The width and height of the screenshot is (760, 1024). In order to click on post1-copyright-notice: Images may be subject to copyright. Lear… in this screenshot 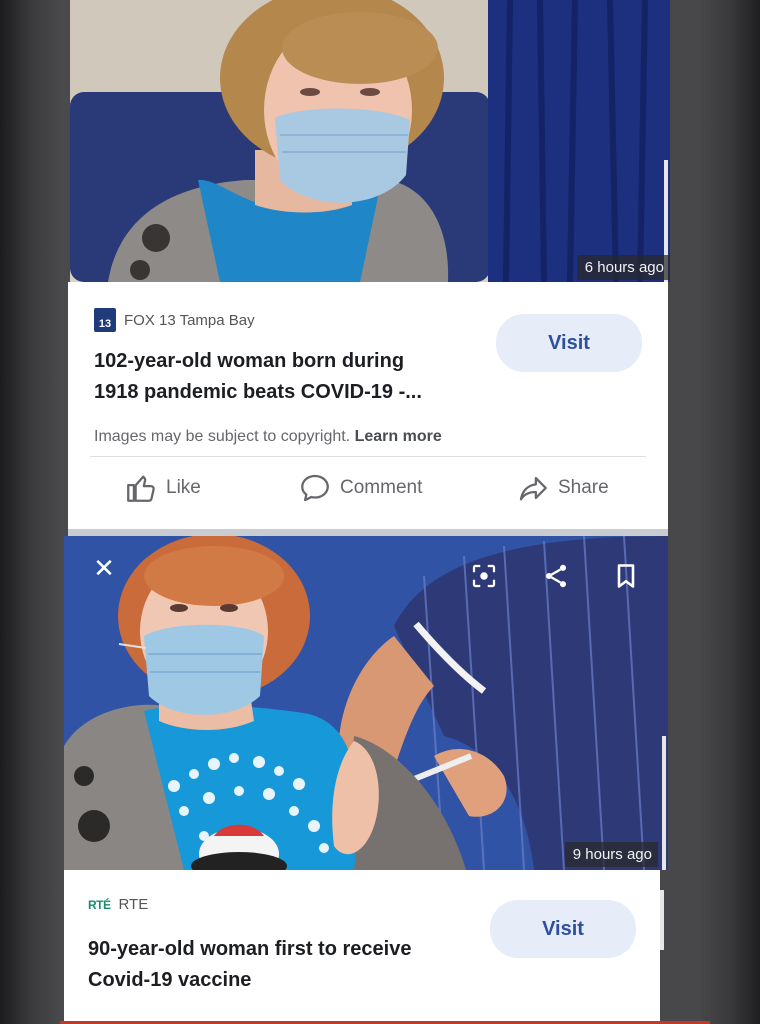, I will do `click(268, 436)`.